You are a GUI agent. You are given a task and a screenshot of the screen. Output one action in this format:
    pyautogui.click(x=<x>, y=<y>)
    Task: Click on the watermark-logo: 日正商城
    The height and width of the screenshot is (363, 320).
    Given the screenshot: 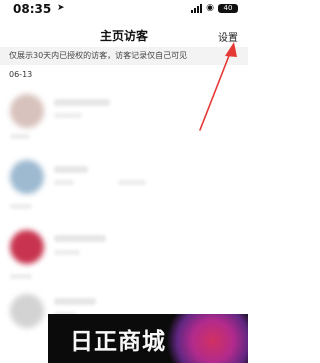 What is the action you would take?
    pyautogui.click(x=148, y=338)
    